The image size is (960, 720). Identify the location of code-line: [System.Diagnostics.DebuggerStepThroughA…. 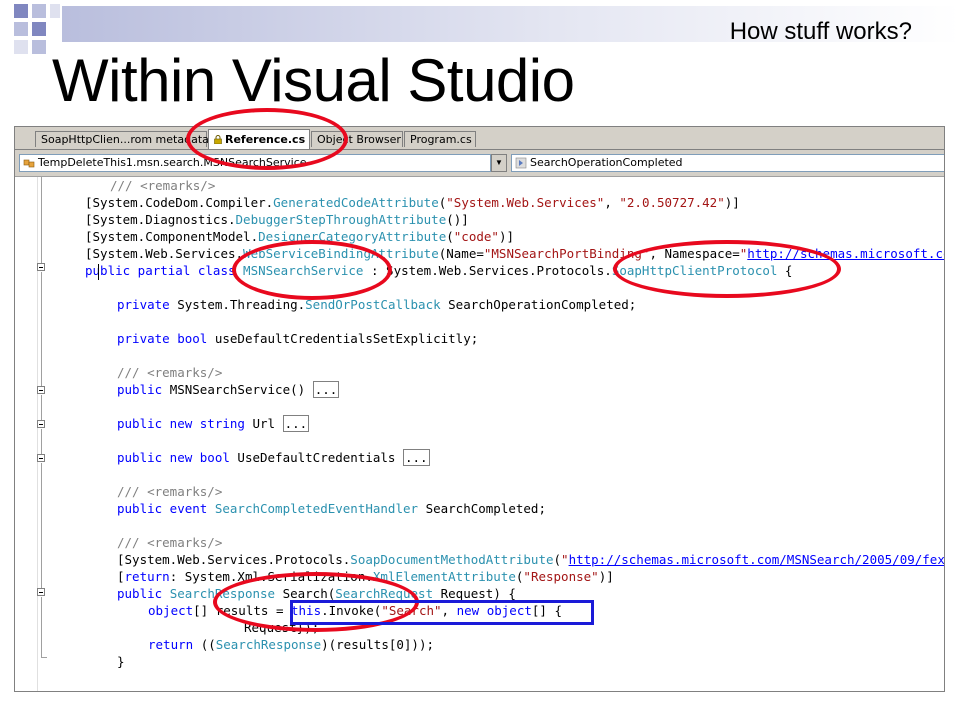
(277, 219).